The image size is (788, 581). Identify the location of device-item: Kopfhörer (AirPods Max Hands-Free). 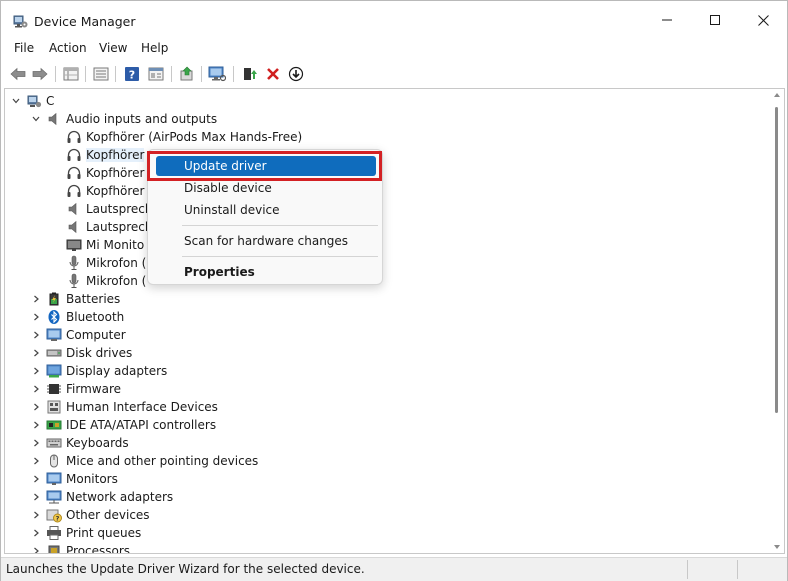
(184, 137).